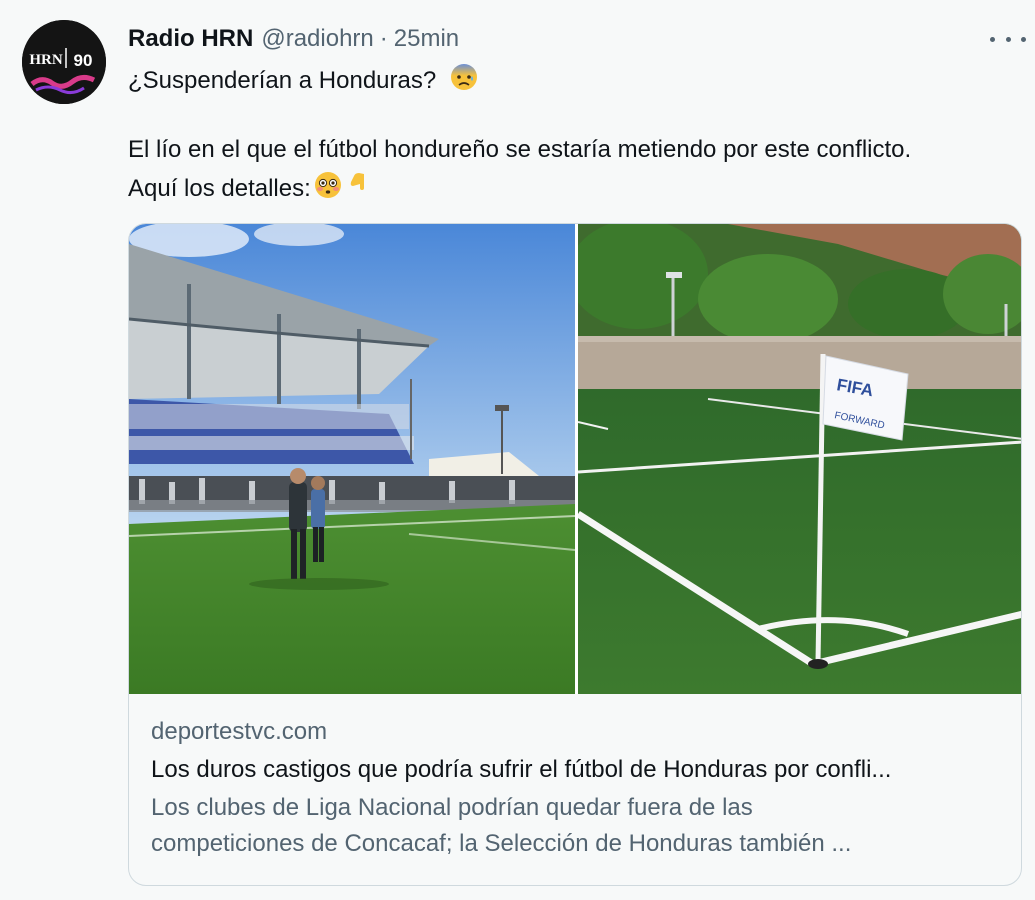  I want to click on tweet-header: Radio HRN @radiohrn · 25min, so click(293, 39).